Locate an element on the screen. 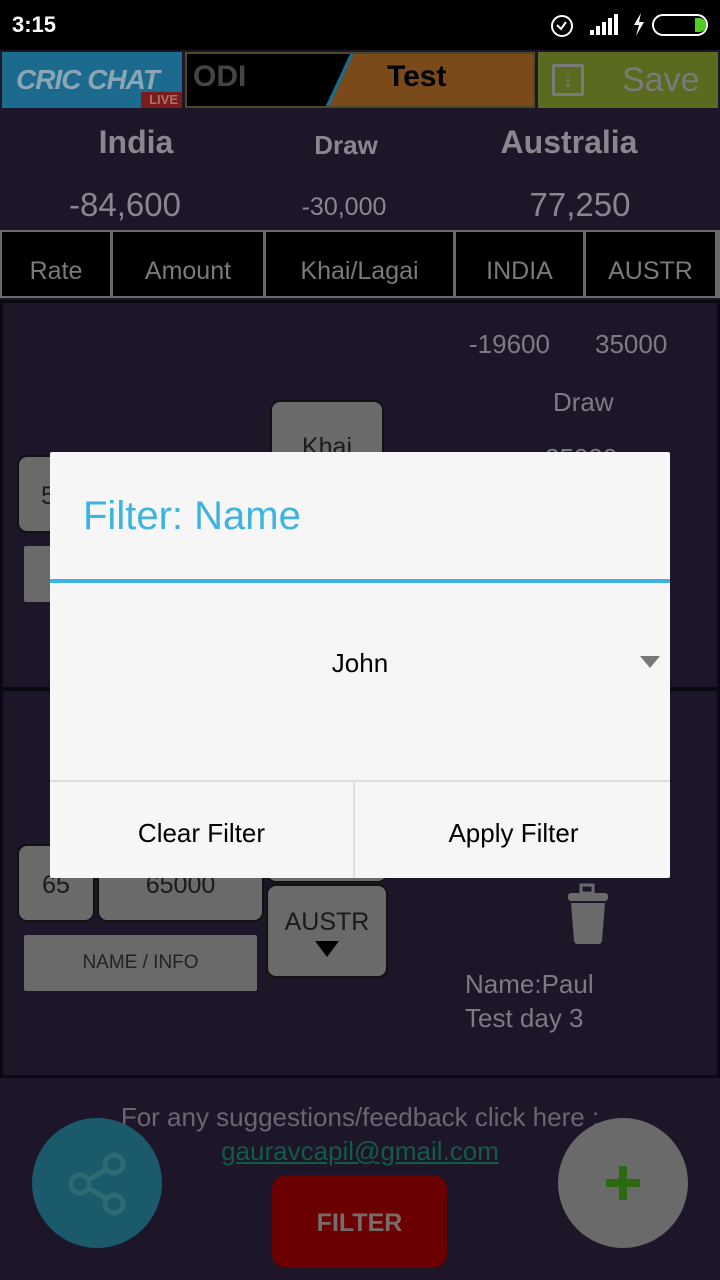  caret-down-icon is located at coordinates (327, 949).